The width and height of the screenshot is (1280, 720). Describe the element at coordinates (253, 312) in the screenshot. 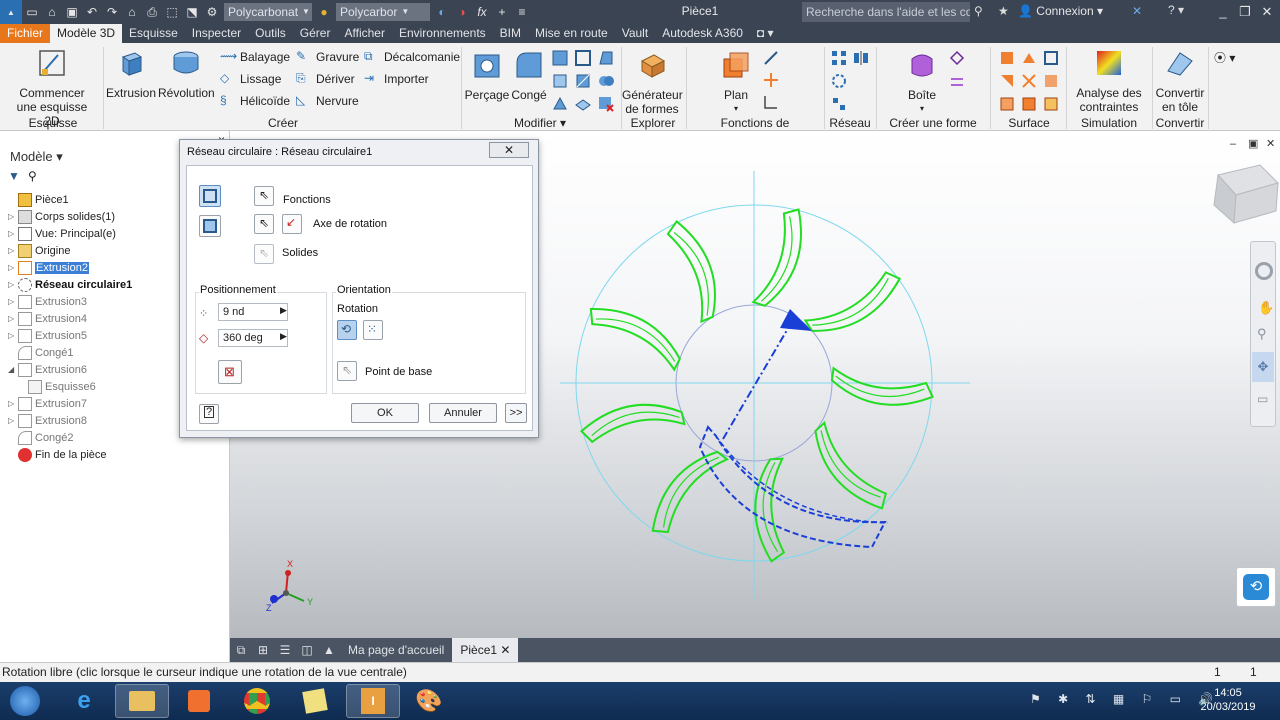

I see `occurrence-count-input: 9 nd` at that location.